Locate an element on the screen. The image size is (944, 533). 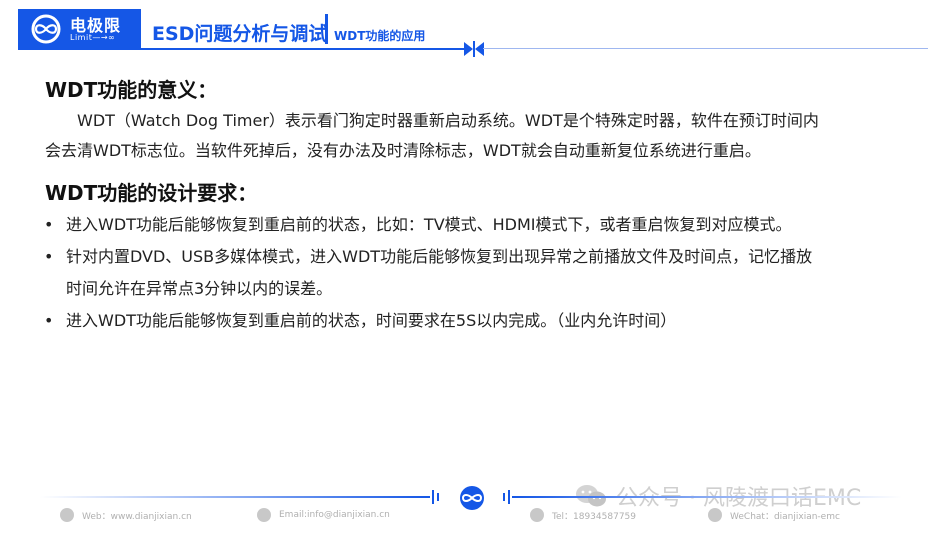
footer-web: Web：www.dianjixian.cn is located at coordinates (126, 515).